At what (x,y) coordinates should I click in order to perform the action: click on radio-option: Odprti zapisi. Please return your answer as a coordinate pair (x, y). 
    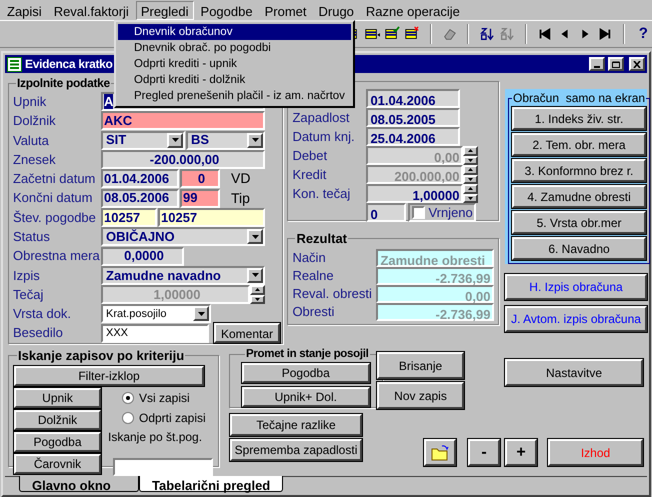
    Looking at the image, I should click on (167, 418).